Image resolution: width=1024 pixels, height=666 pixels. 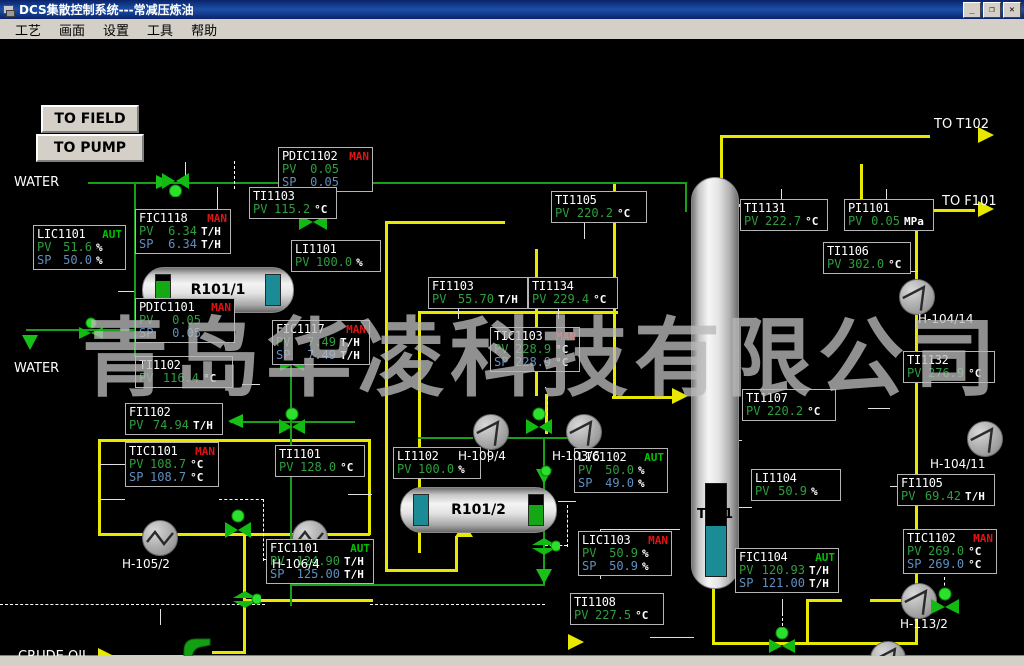 I want to click on faceplate-li1101: LI1101 PV 100.0%, so click(x=336, y=256).